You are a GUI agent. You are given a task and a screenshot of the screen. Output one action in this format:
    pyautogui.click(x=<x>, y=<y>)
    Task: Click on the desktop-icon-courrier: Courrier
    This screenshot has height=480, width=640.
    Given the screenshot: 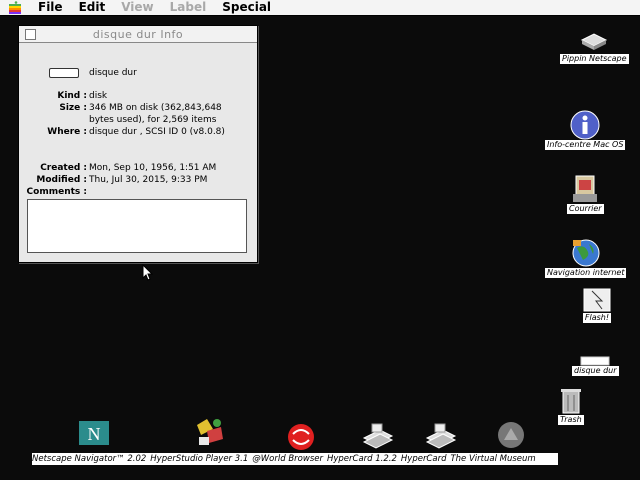 What is the action you would take?
    pyautogui.click(x=585, y=194)
    